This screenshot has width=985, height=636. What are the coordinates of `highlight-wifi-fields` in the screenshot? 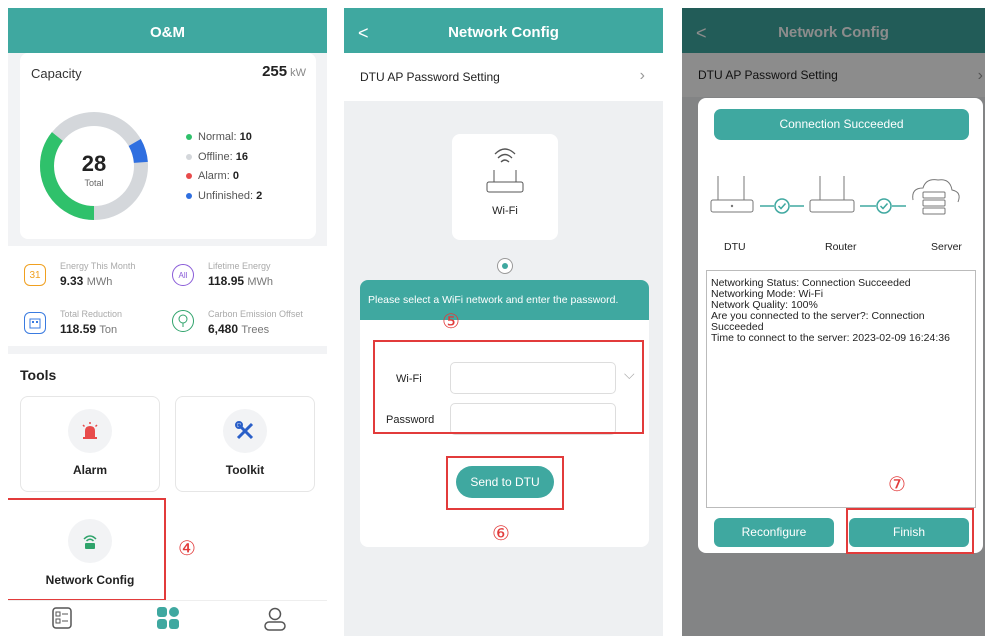 It's located at (508, 387).